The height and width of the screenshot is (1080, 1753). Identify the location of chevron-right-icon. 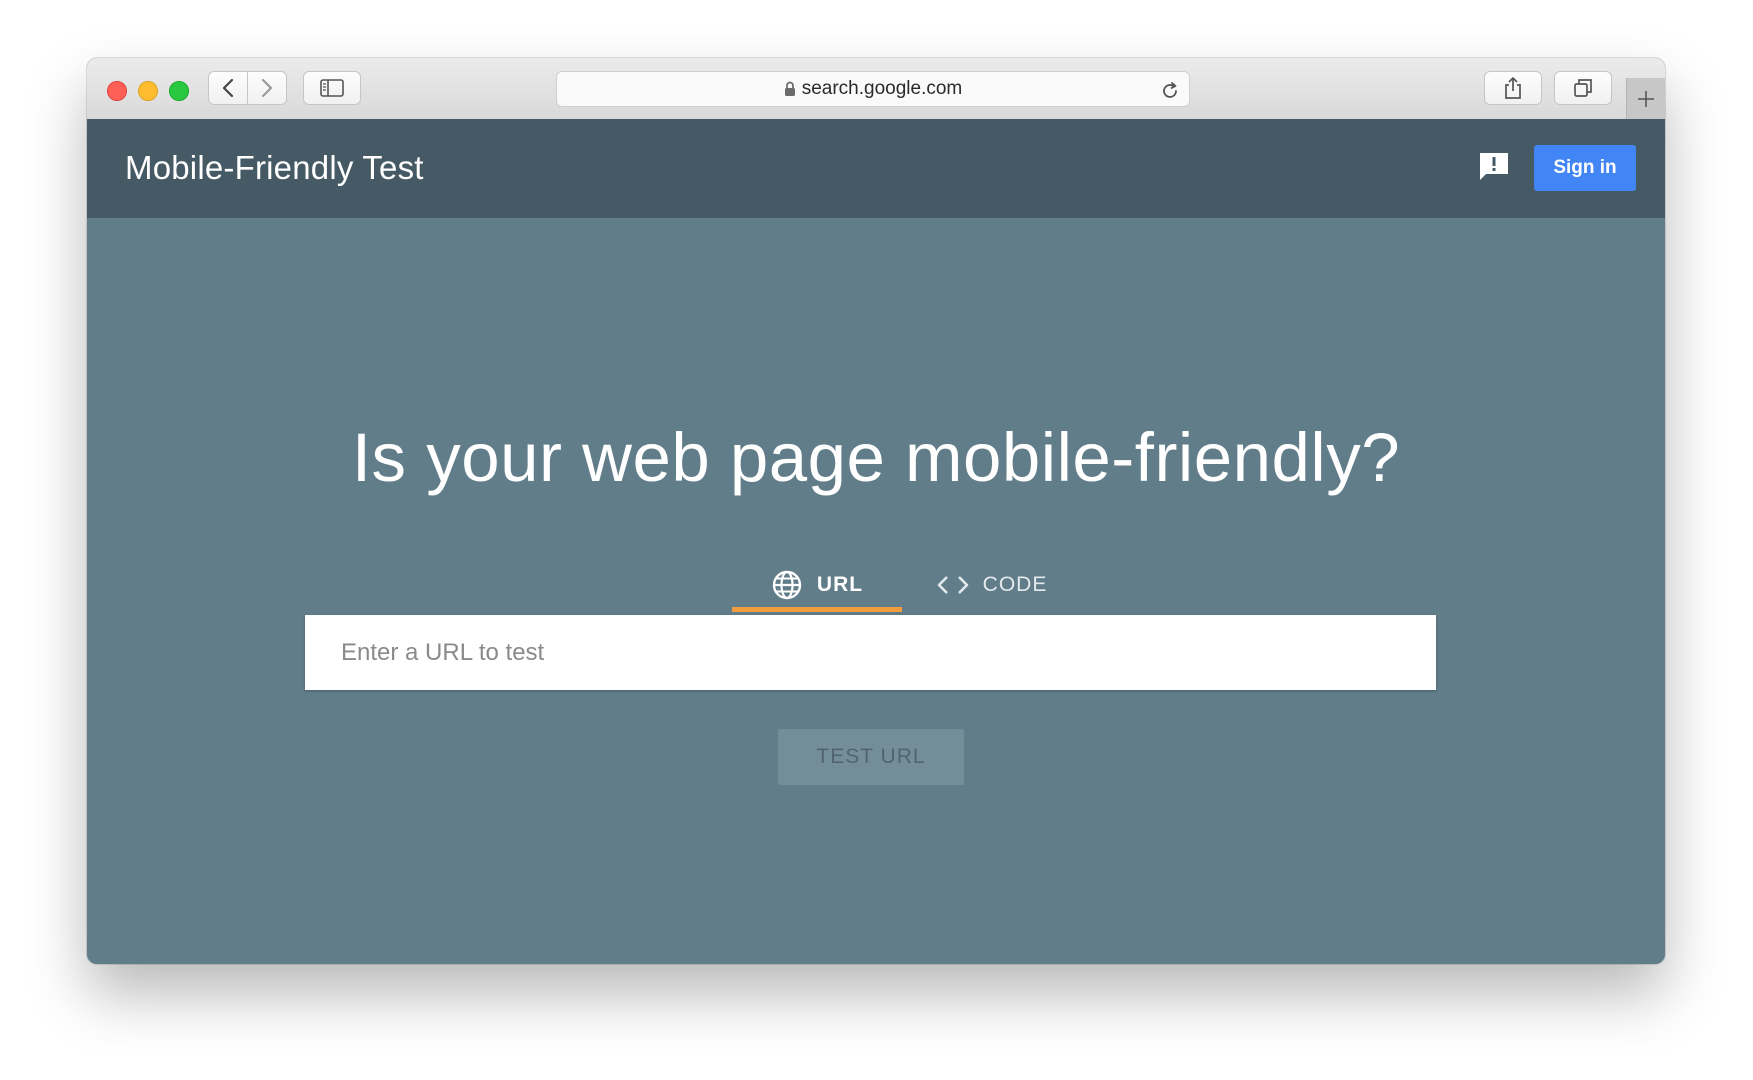
(267, 88).